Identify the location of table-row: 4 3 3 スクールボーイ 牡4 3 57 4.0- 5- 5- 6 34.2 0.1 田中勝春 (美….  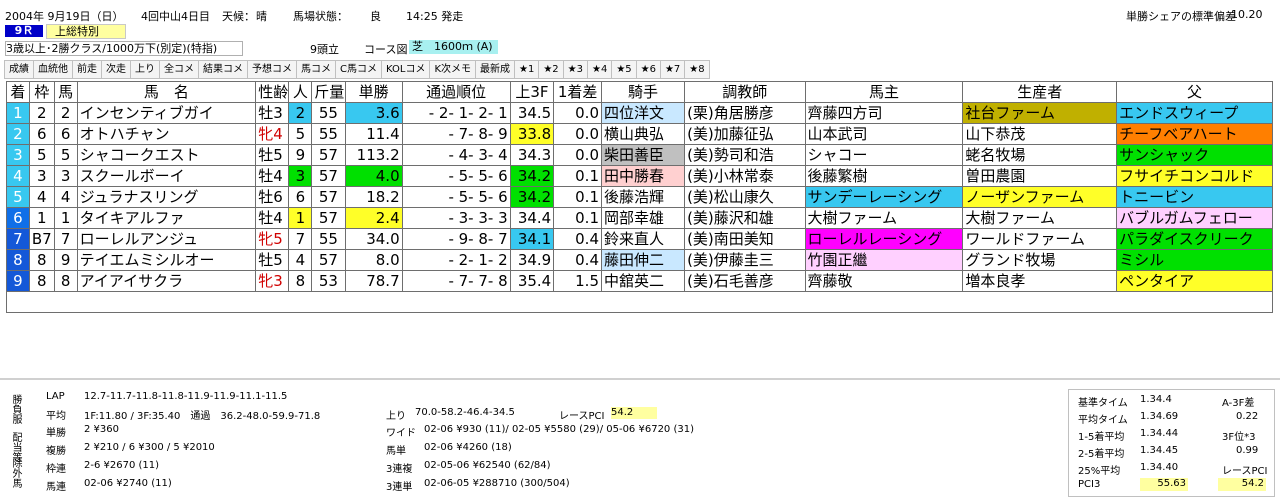
(639, 176).